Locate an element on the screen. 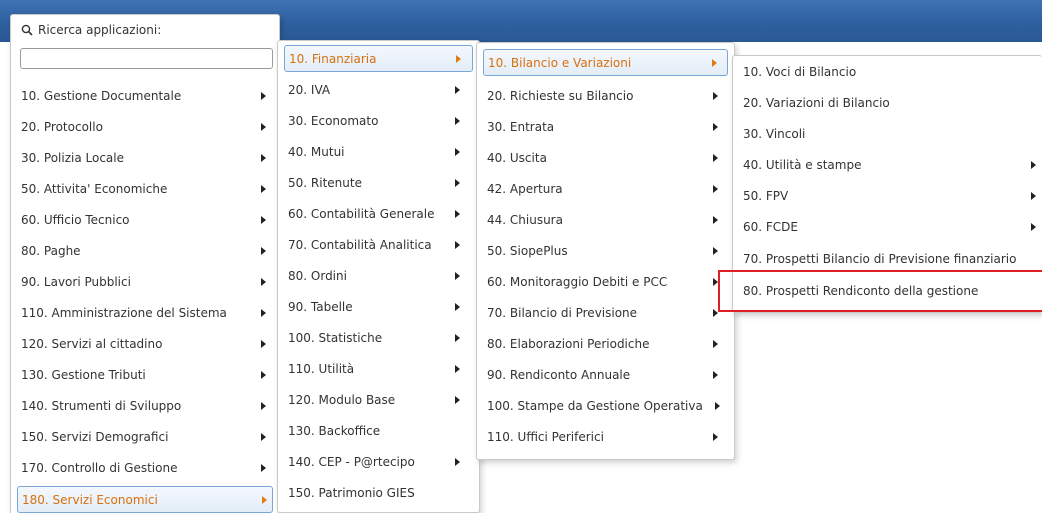 The height and width of the screenshot is (513, 1042). highlight-box is located at coordinates (880, 291).